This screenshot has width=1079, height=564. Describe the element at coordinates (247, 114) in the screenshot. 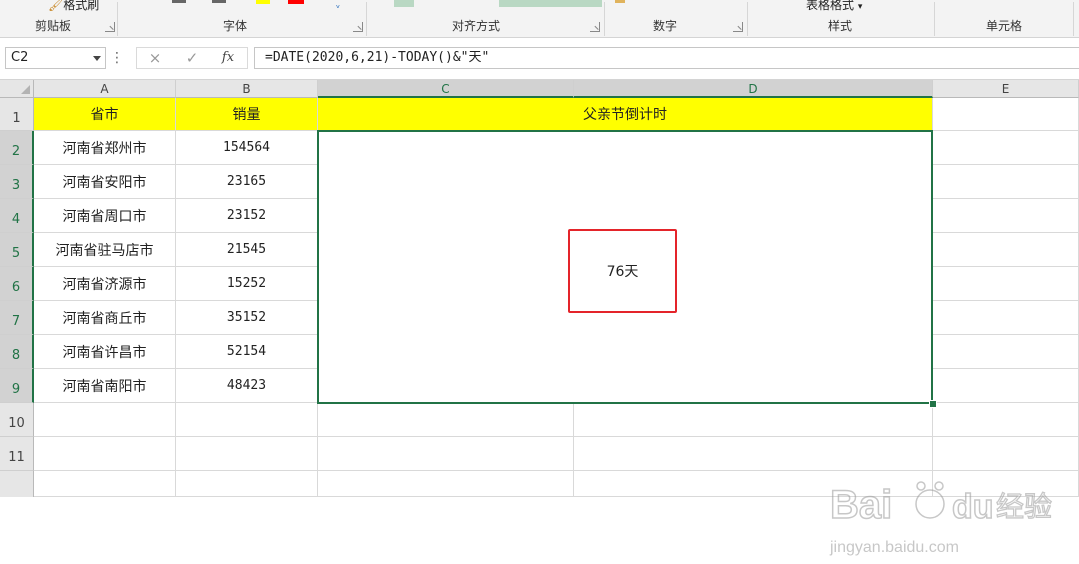

I see `cell-b1: 销量` at that location.